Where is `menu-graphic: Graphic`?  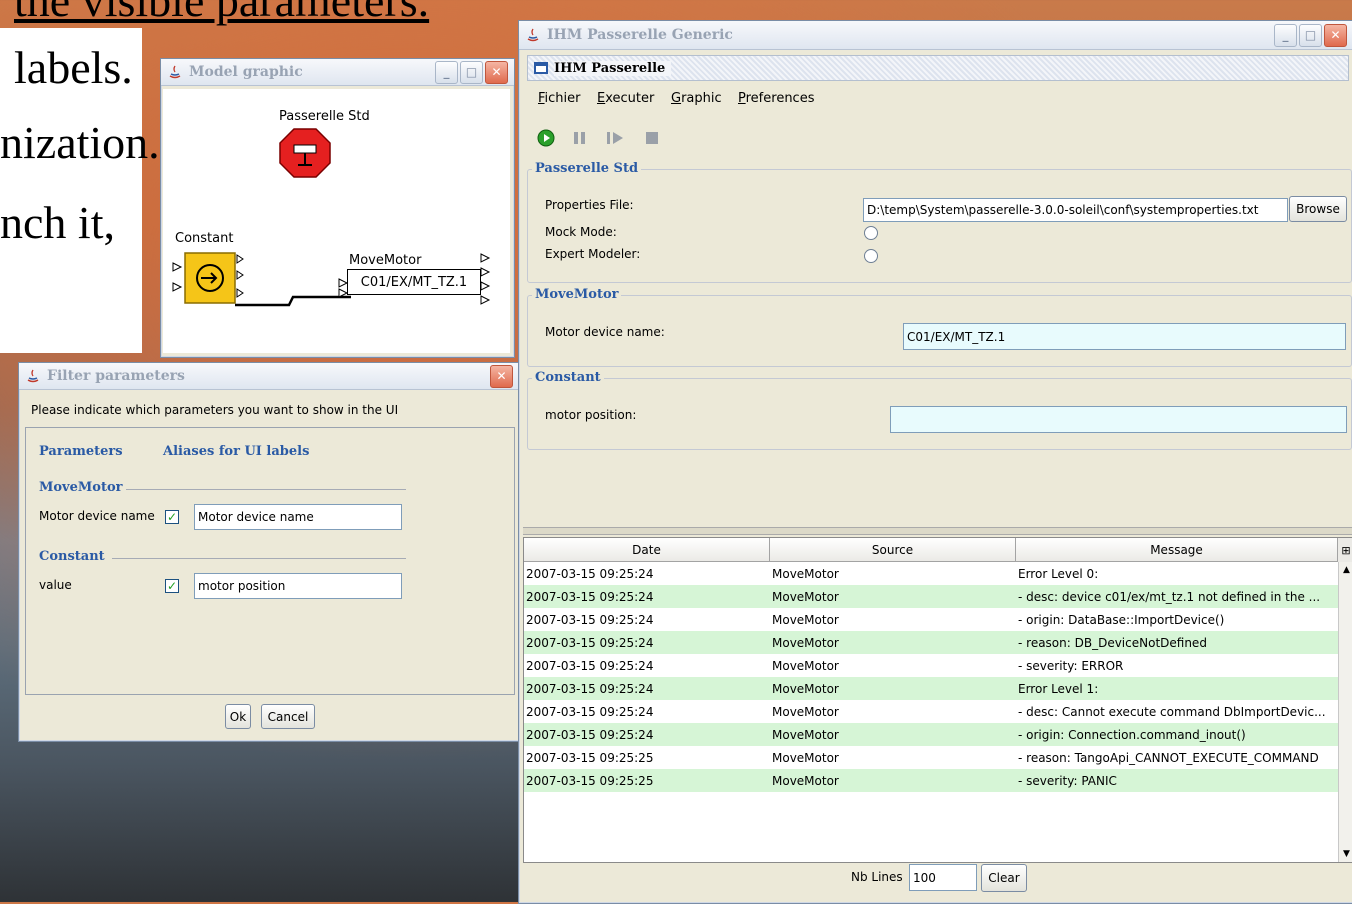
menu-graphic: Graphic is located at coordinates (696, 98).